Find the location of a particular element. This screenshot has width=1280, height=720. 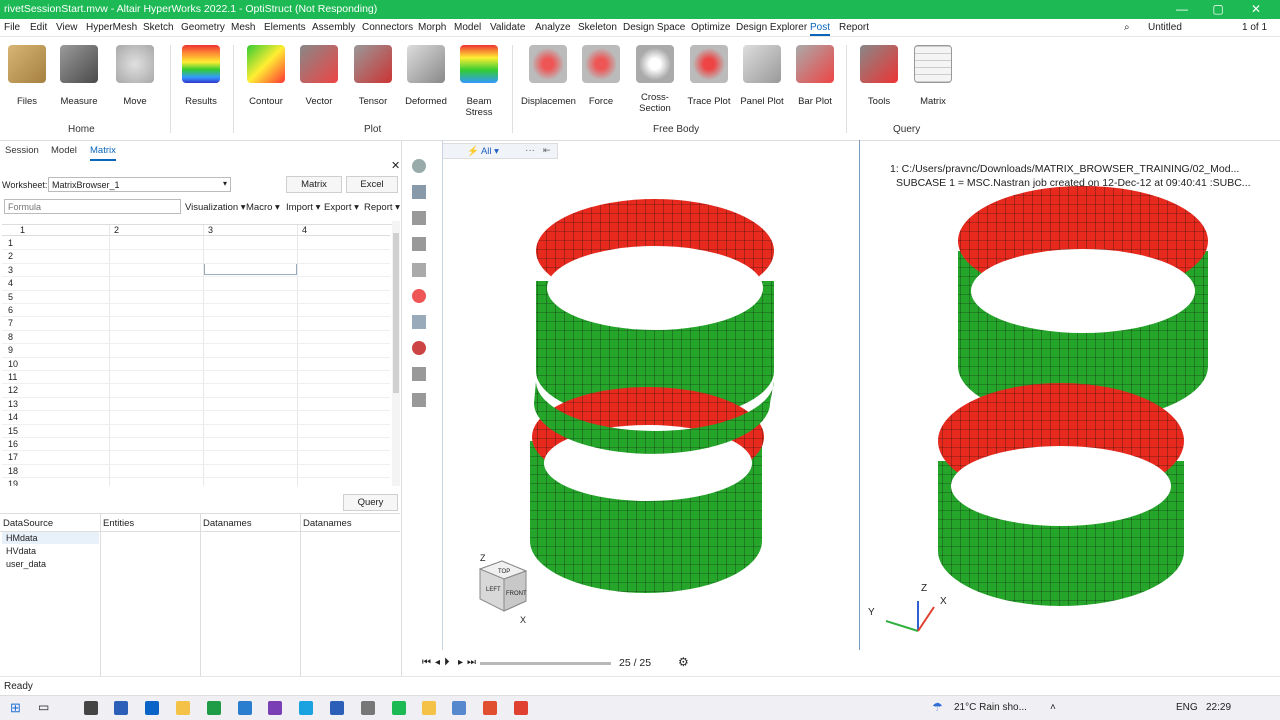

beam-stress-button: Beam Stress is located at coordinates (479, 81).